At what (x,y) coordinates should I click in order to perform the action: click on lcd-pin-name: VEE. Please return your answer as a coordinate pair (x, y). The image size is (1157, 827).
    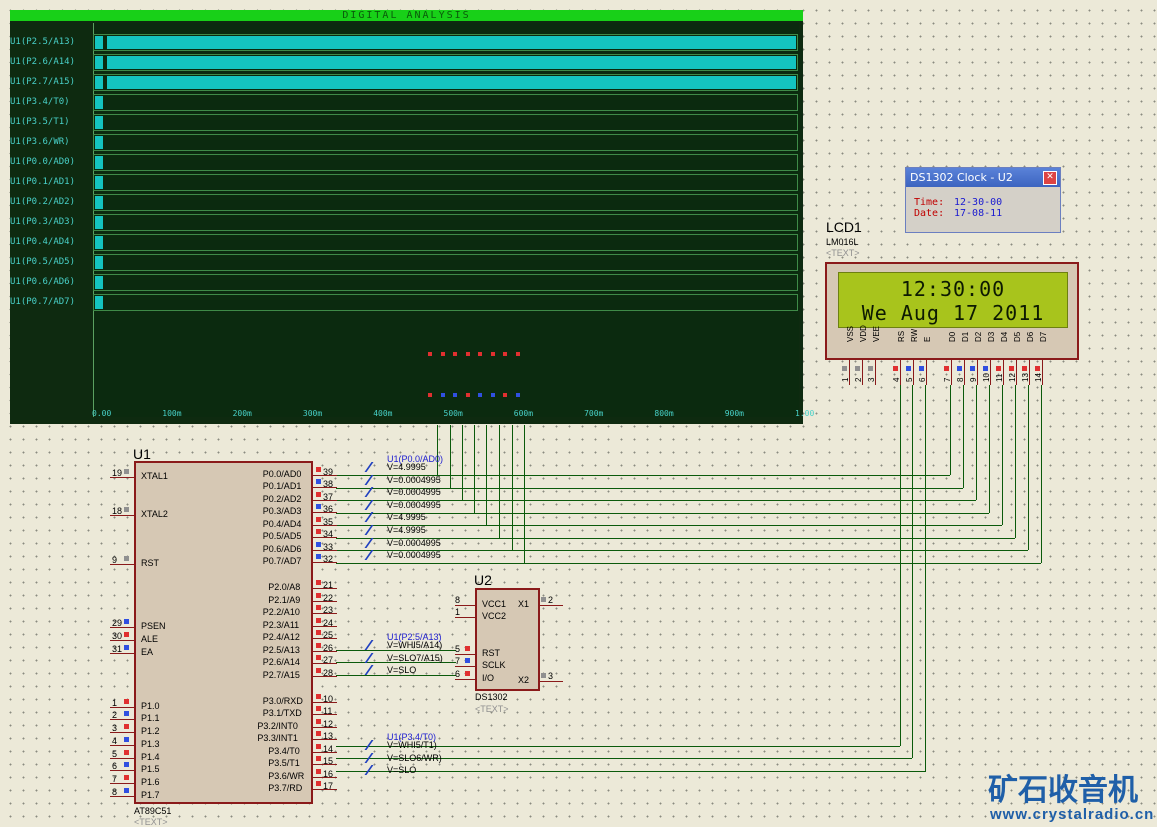
    Looking at the image, I should click on (876, 333).